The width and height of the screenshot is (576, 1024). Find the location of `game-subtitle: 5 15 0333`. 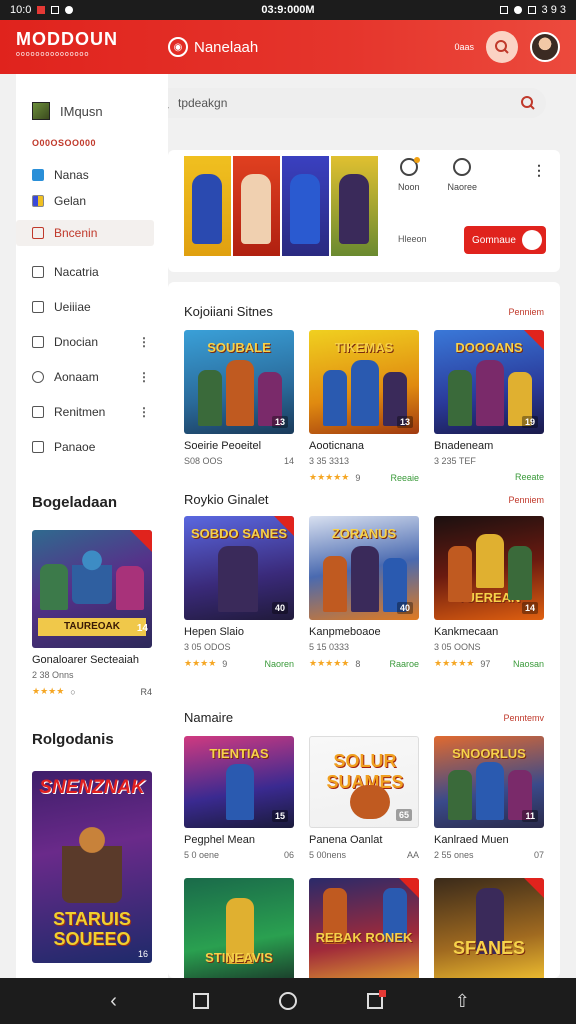

game-subtitle: 5 15 0333 is located at coordinates (329, 647).